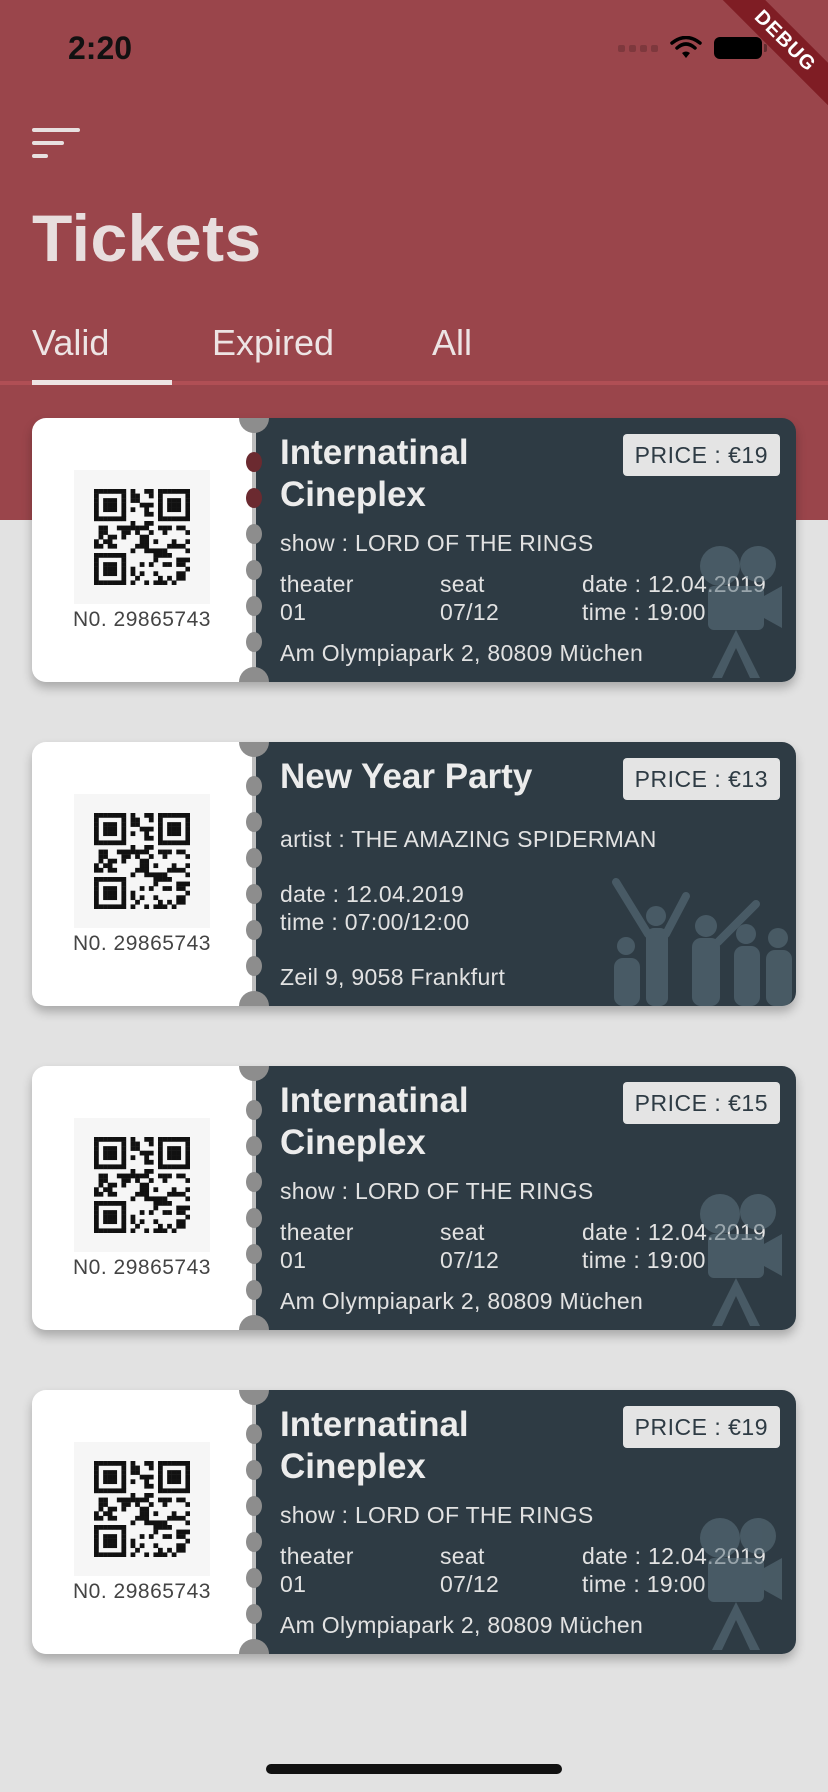  I want to click on tab-active-indicator, so click(102, 382).